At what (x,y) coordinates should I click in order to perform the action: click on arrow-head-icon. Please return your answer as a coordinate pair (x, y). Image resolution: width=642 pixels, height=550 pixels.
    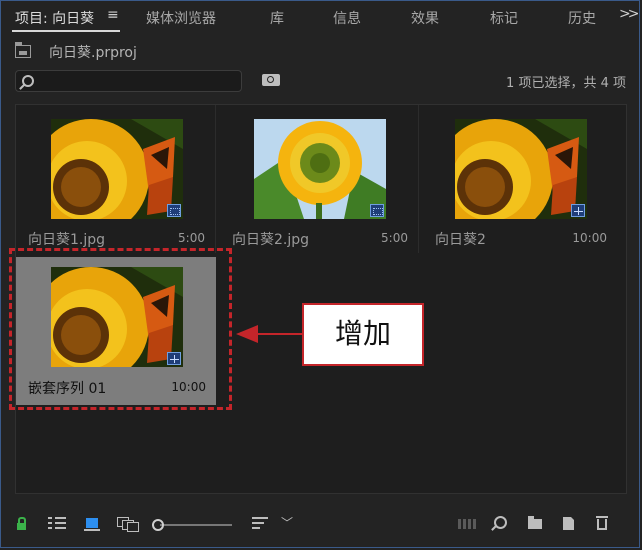
    Looking at the image, I should click on (247, 334).